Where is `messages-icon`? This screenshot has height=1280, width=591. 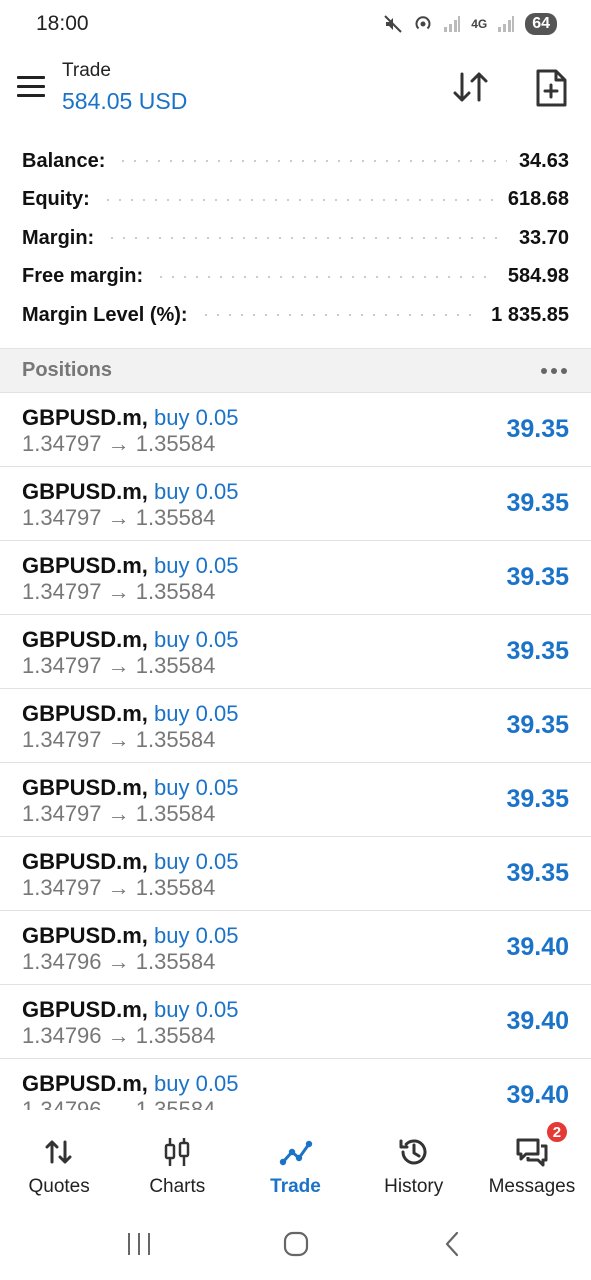
messages-icon is located at coordinates (532, 1152).